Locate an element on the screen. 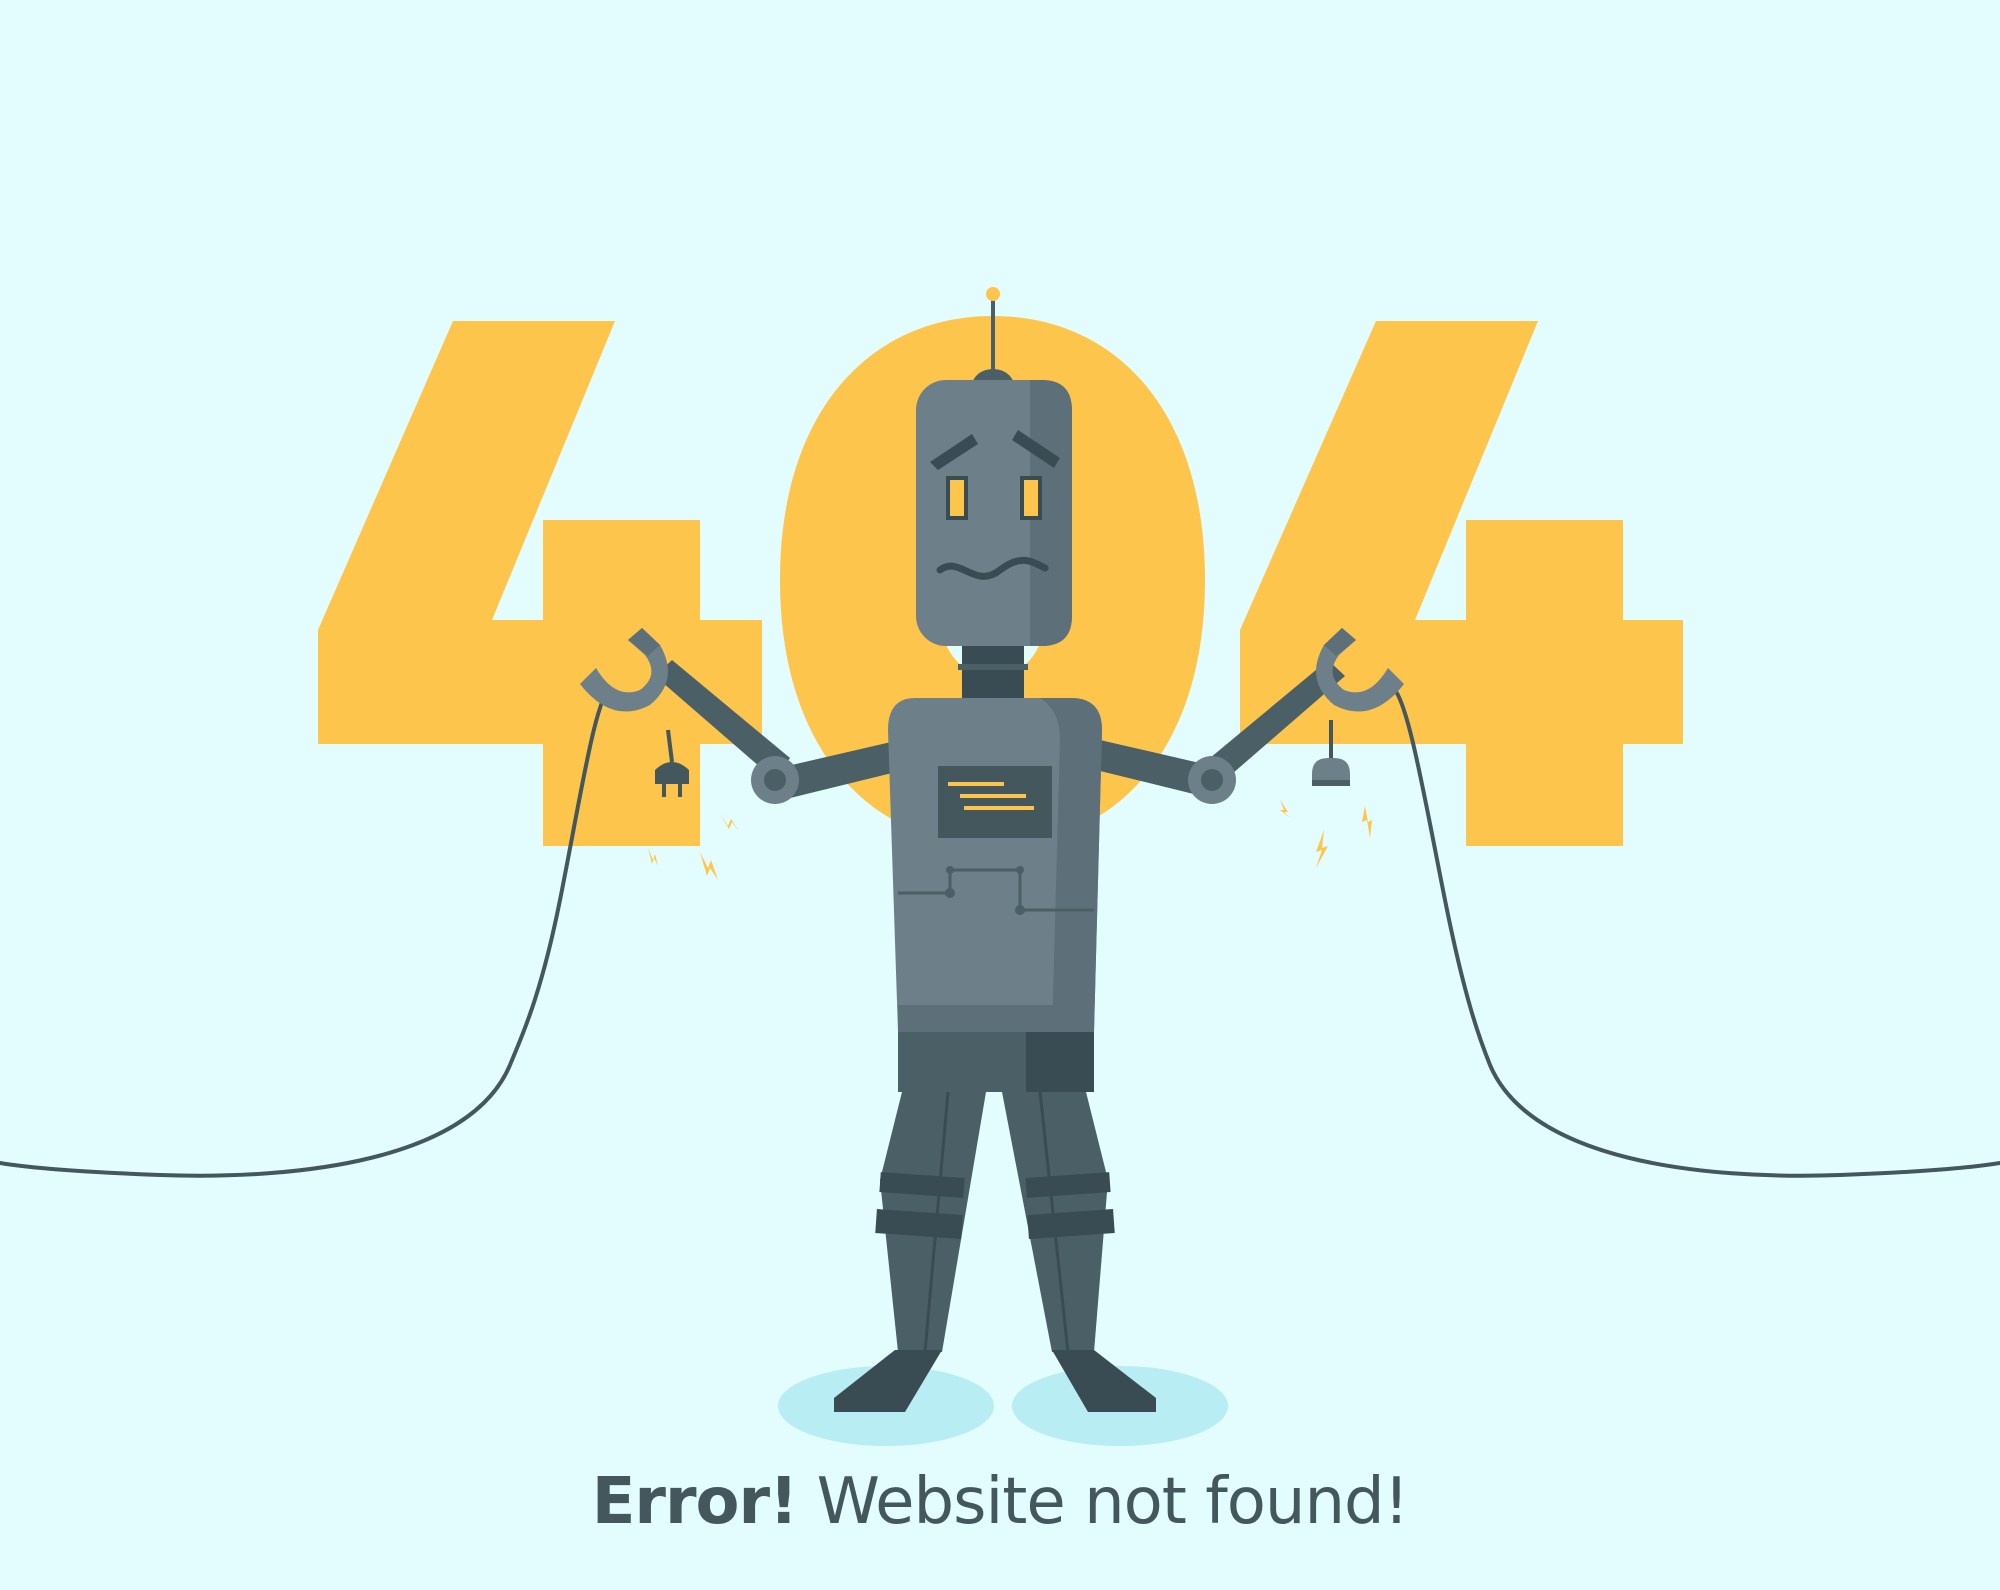 This screenshot has width=2000, height=1590. error-message: Error! Website not found! is located at coordinates (1000, 1502).